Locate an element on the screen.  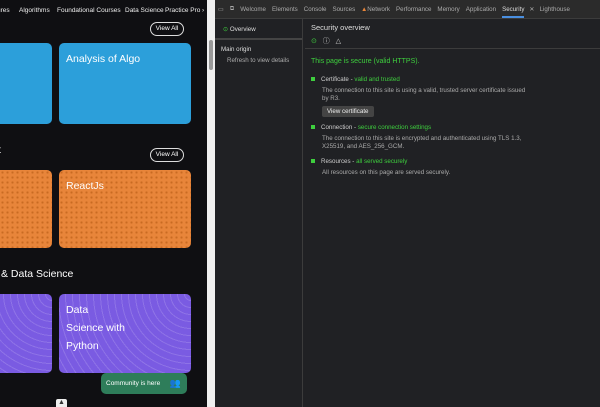
cert-status: valid and trusted is located at coordinates (377, 79).